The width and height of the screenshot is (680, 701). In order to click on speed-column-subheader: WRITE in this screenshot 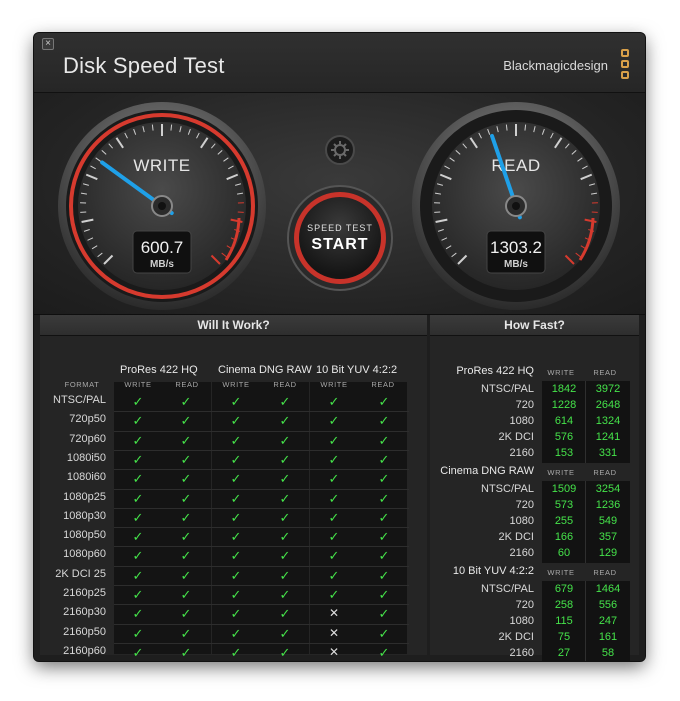, I will do `click(561, 372)`.